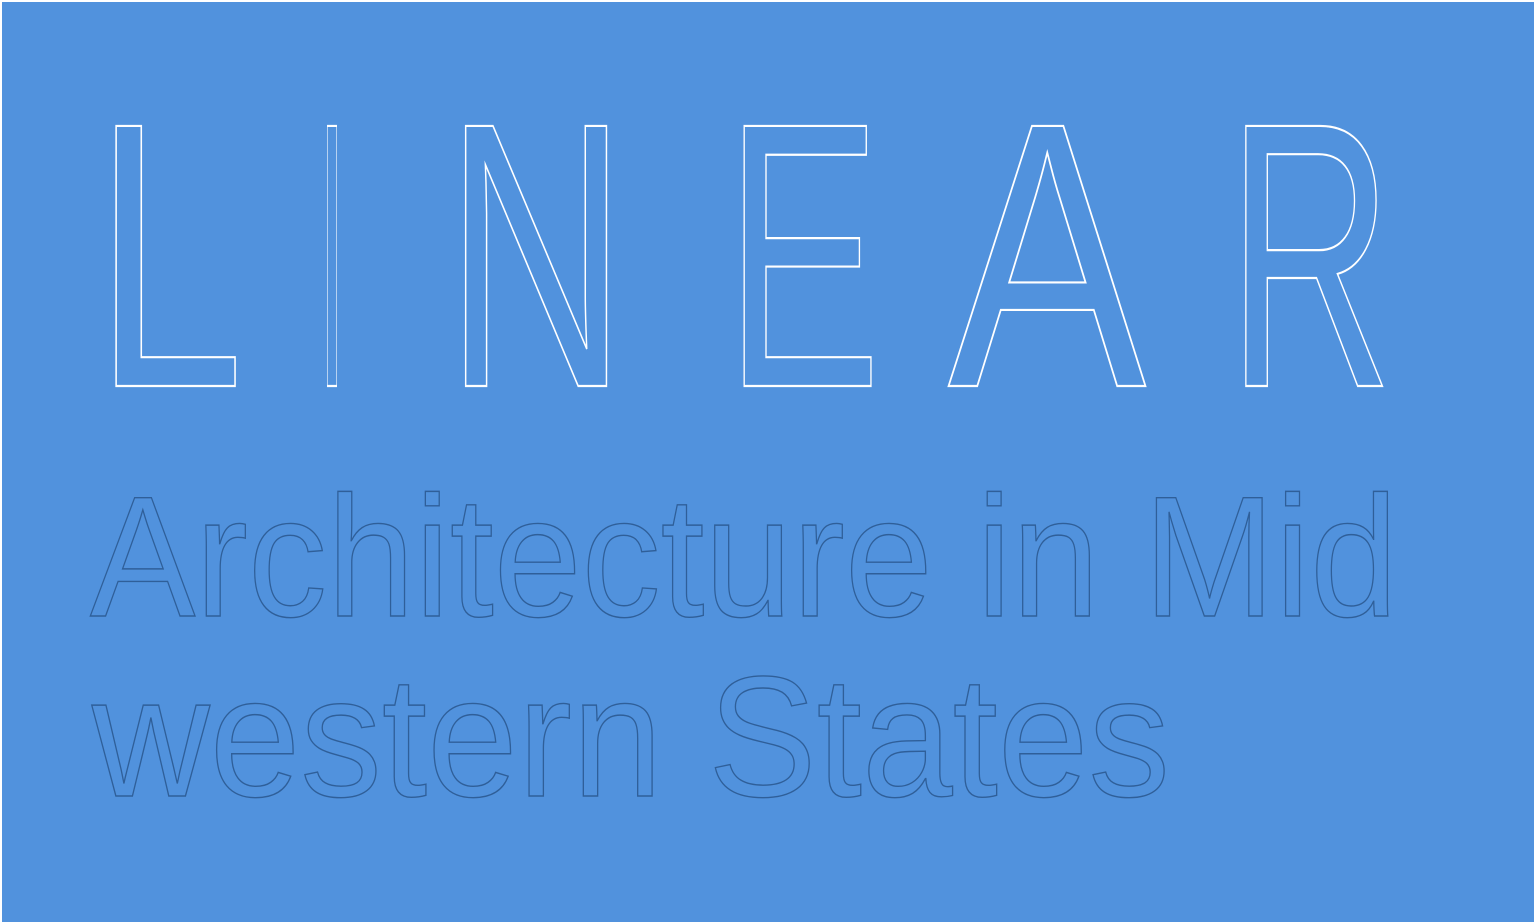  Describe the element at coordinates (1310, 233) in the screenshot. I see `title-letter-r: R` at that location.